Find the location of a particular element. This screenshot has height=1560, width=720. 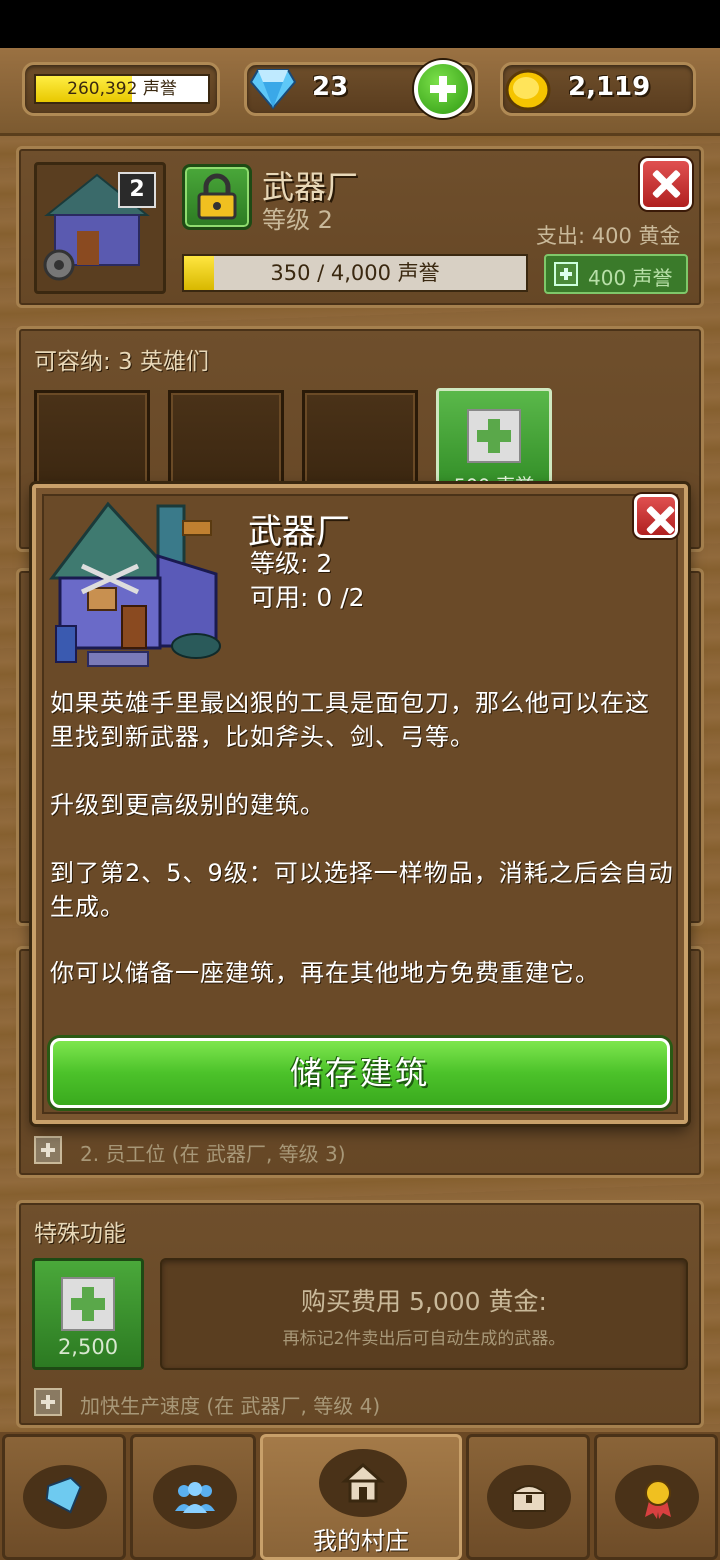

upgrade-progress-bar: 350 / 4,000 声誉 is located at coordinates (355, 273).